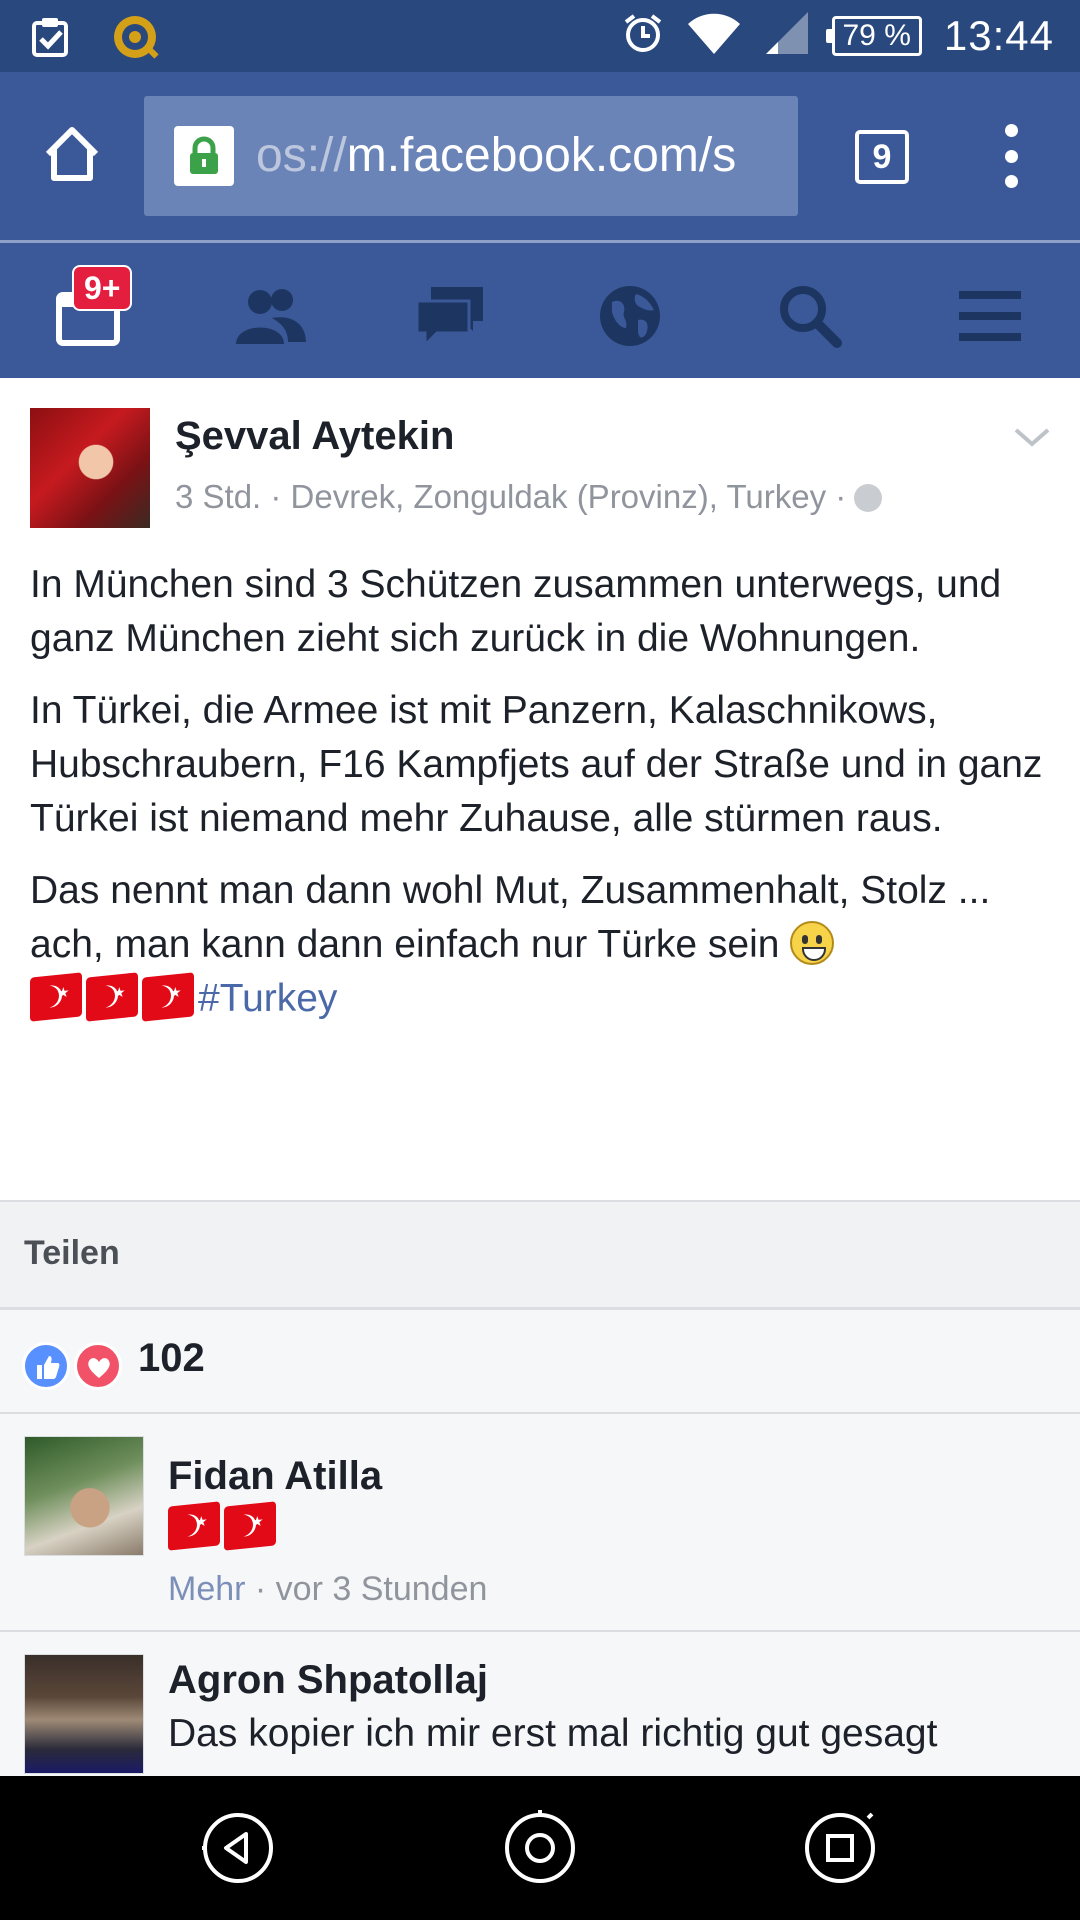 This screenshot has height=1920, width=1080. What do you see at coordinates (314, 436) in the screenshot?
I see `author-name: Şevval Aytekin` at bounding box center [314, 436].